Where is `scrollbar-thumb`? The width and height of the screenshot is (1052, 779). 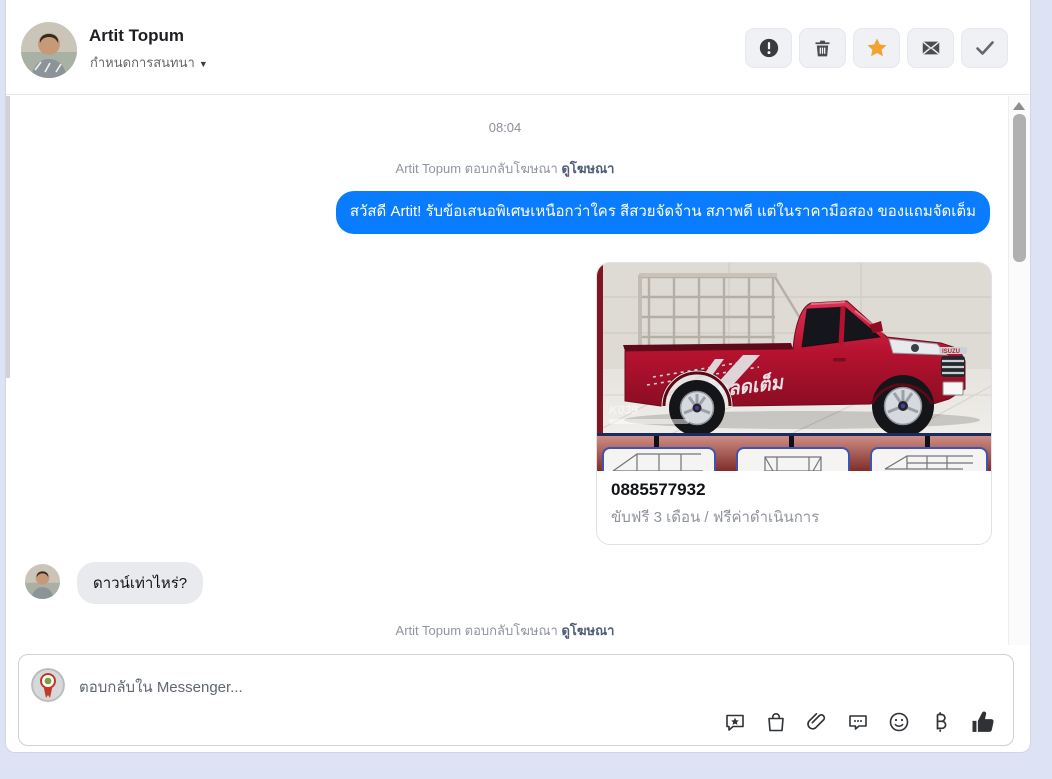
scrollbar-thumb is located at coordinates (1019, 188).